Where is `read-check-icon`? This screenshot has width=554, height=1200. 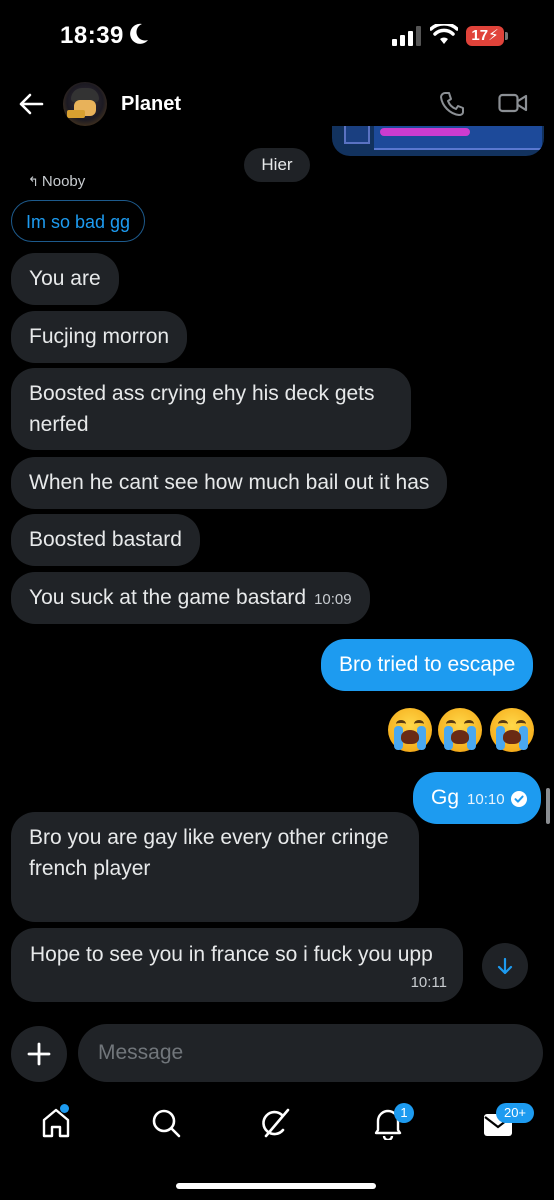 read-check-icon is located at coordinates (519, 799).